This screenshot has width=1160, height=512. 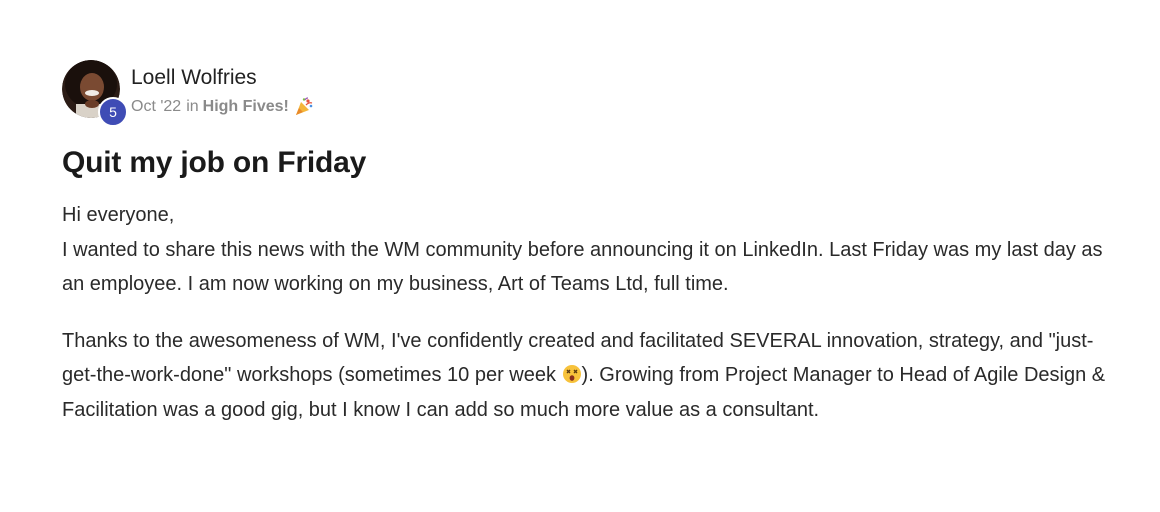 I want to click on post-meta: Loell Wolfries Oct '22 in High Fives!, so click(x=222, y=89).